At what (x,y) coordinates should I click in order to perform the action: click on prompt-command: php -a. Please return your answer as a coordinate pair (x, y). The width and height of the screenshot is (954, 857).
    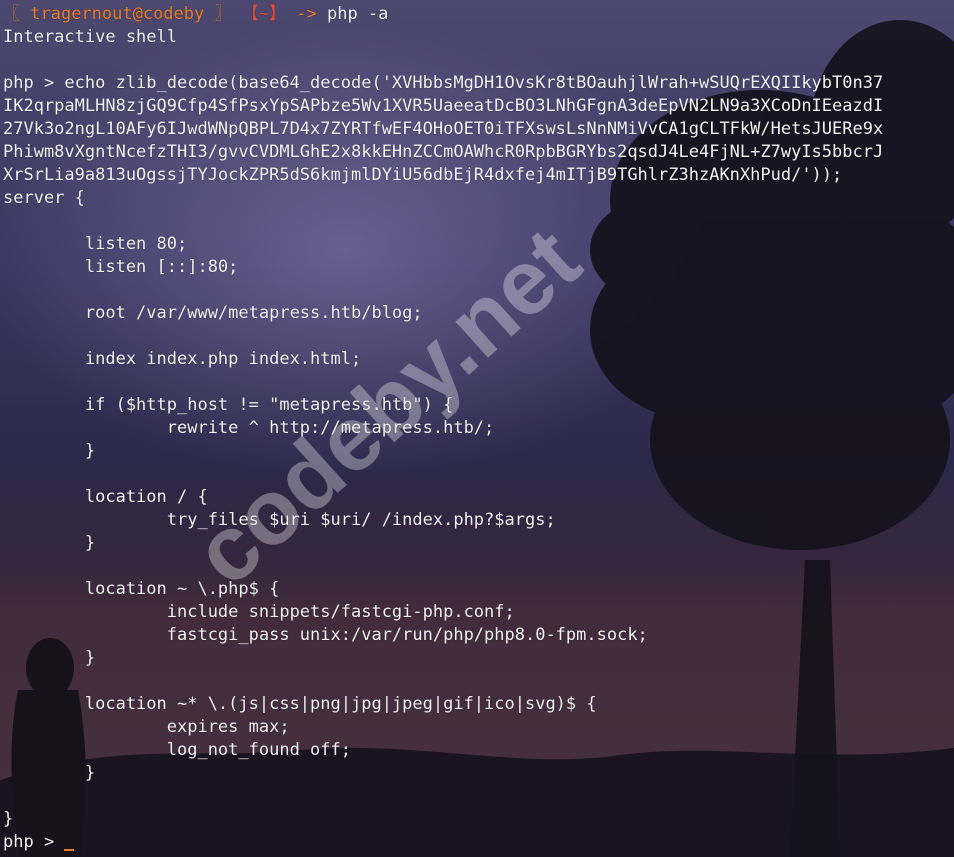
    Looking at the image, I should click on (357, 14).